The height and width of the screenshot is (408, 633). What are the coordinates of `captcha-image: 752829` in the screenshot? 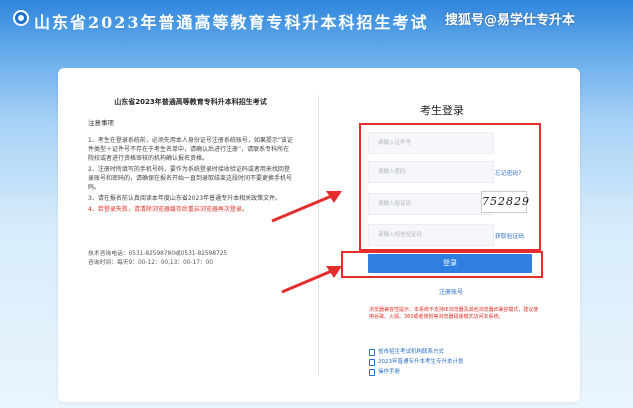 It's located at (505, 202).